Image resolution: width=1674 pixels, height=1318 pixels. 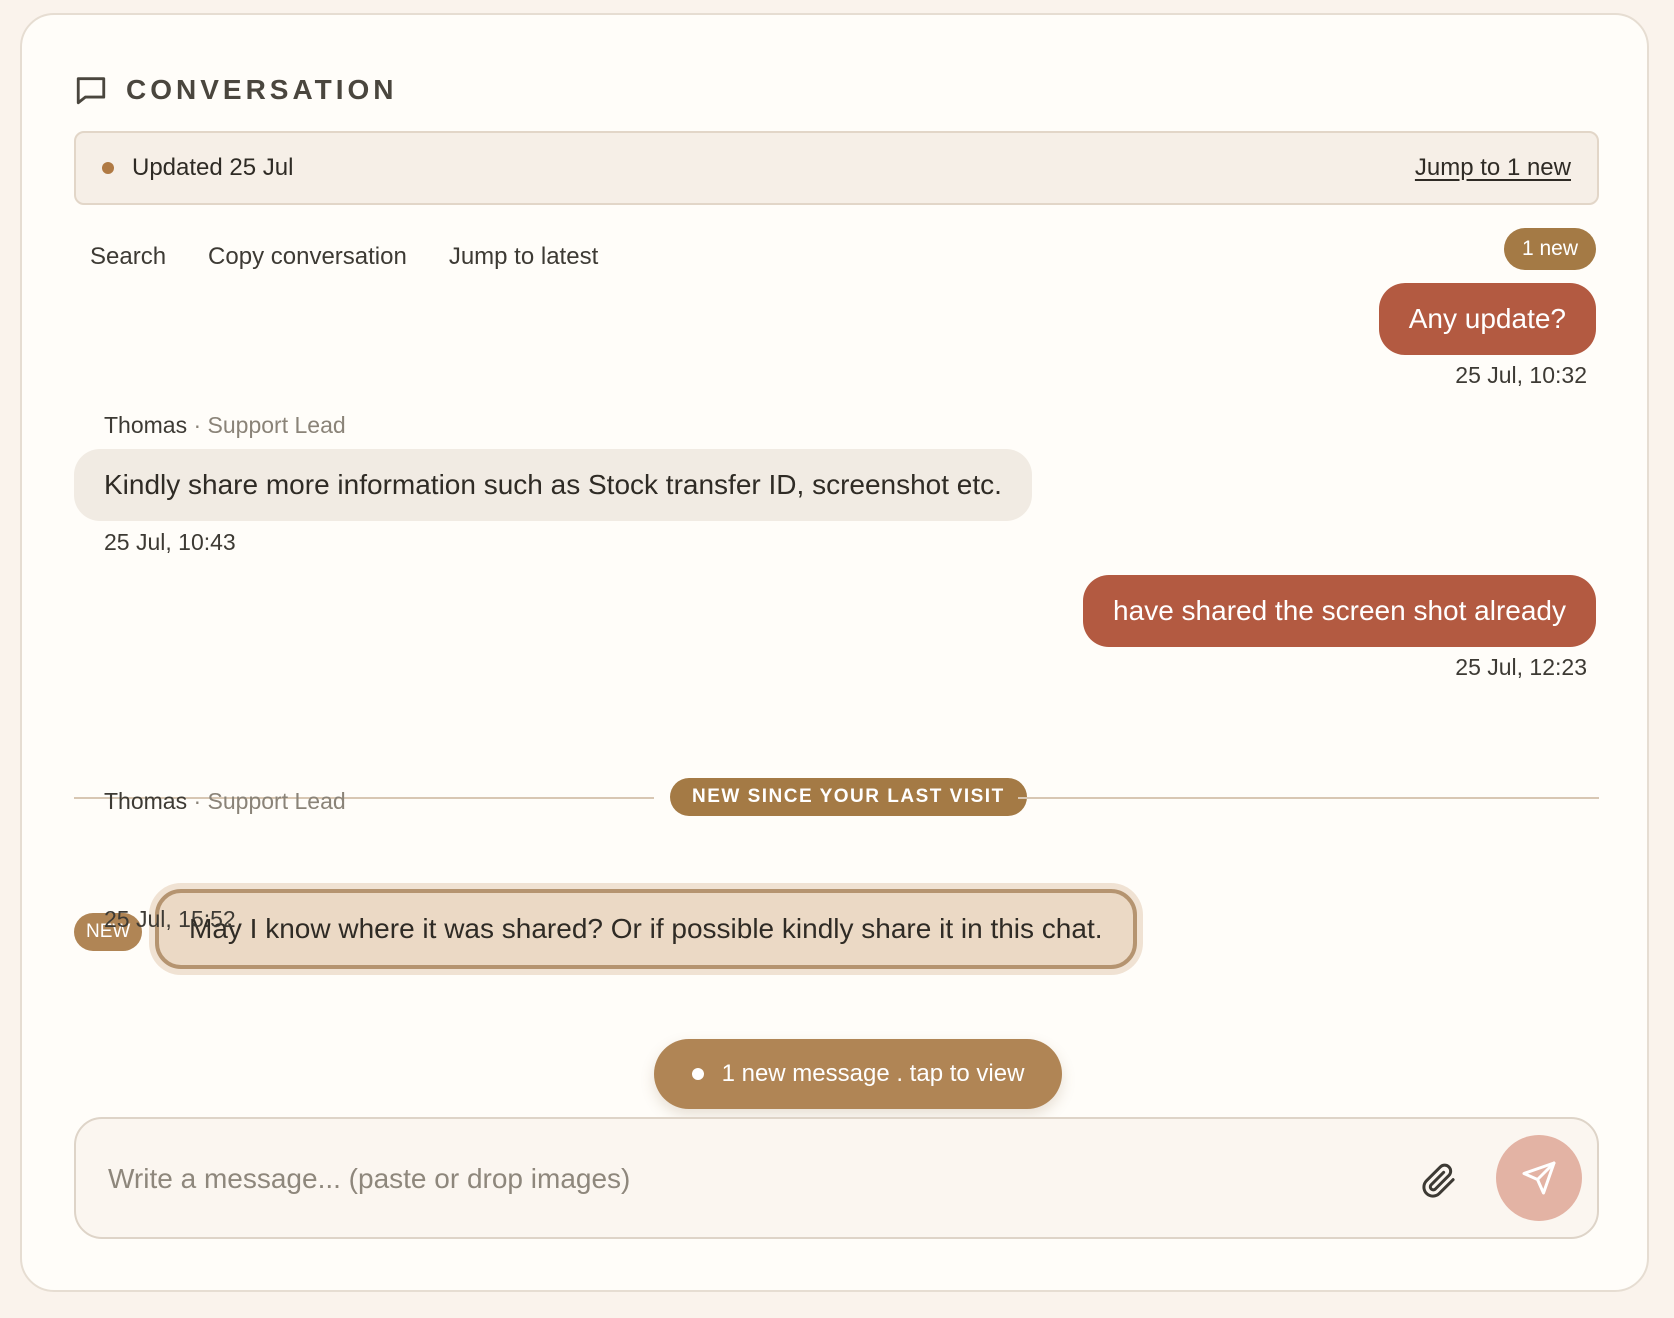 What do you see at coordinates (1521, 375) in the screenshot?
I see `message-timestamp: 25 Jul, 10:32` at bounding box center [1521, 375].